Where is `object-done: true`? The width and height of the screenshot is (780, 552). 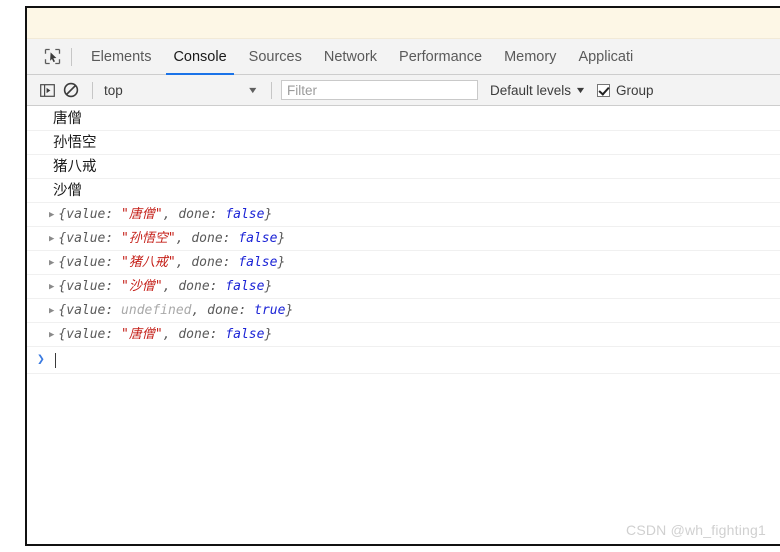
object-done: true is located at coordinates (270, 310).